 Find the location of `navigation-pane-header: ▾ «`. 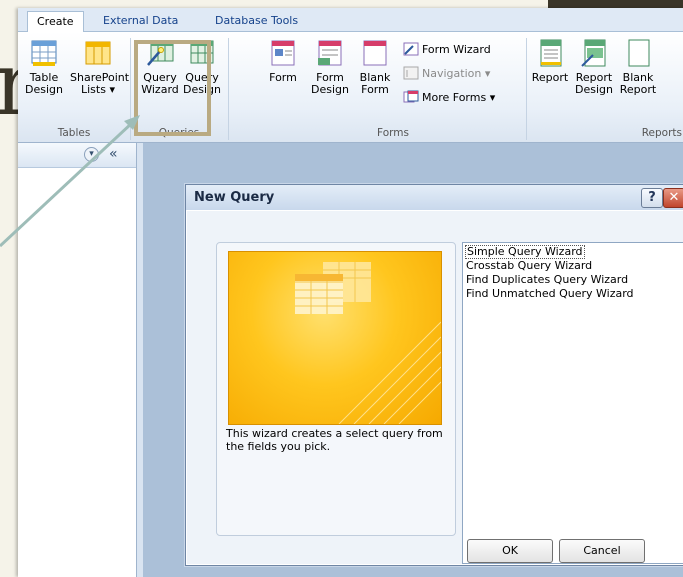

navigation-pane-header: ▾ « is located at coordinates (77, 155).